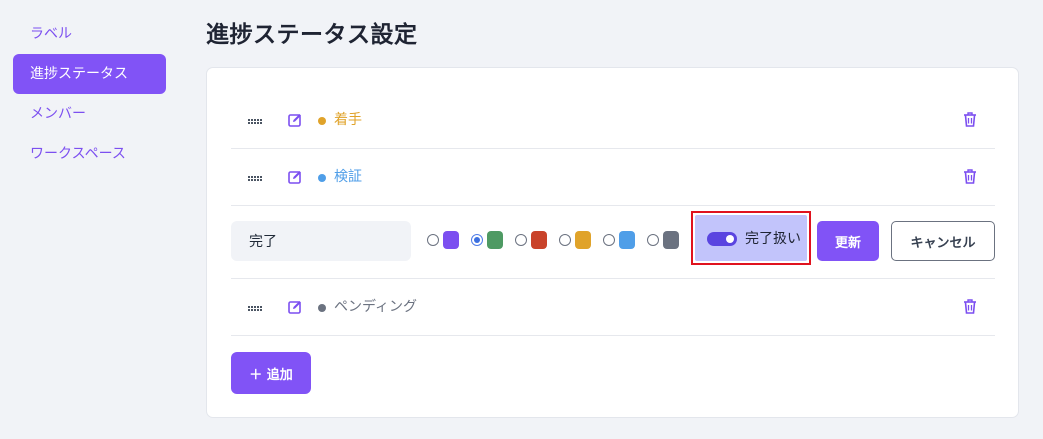 The width and height of the screenshot is (1043, 439). What do you see at coordinates (613, 177) in the screenshot?
I see `status-row: 検証` at bounding box center [613, 177].